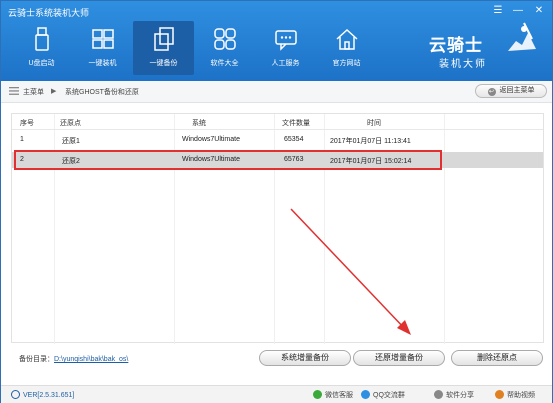 The height and width of the screenshot is (403, 553). What do you see at coordinates (296, 123) in the screenshot?
I see `header-file-count: 文件数量` at bounding box center [296, 123].